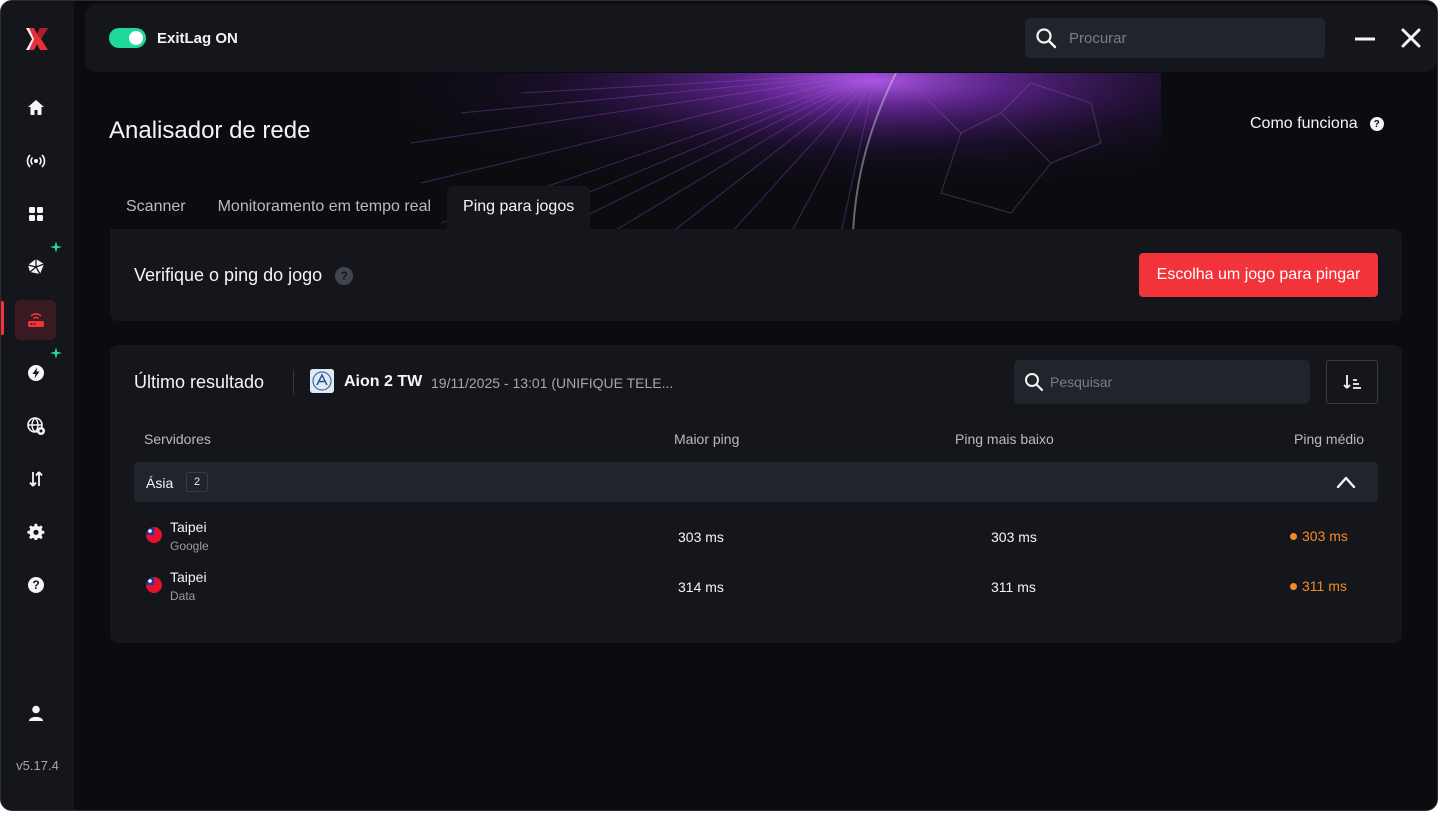 This screenshot has height=815, width=1443. What do you see at coordinates (324, 207) in the screenshot?
I see `tab-realtime-monitoring: Monitoramento em tempo real` at bounding box center [324, 207].